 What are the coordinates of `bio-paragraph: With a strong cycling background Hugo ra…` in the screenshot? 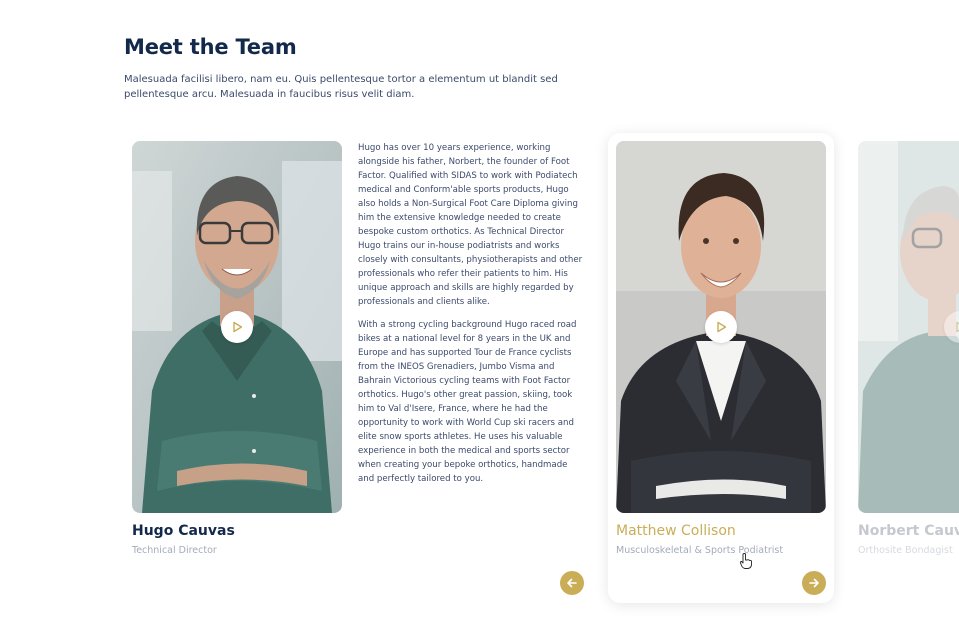 It's located at (467, 402).